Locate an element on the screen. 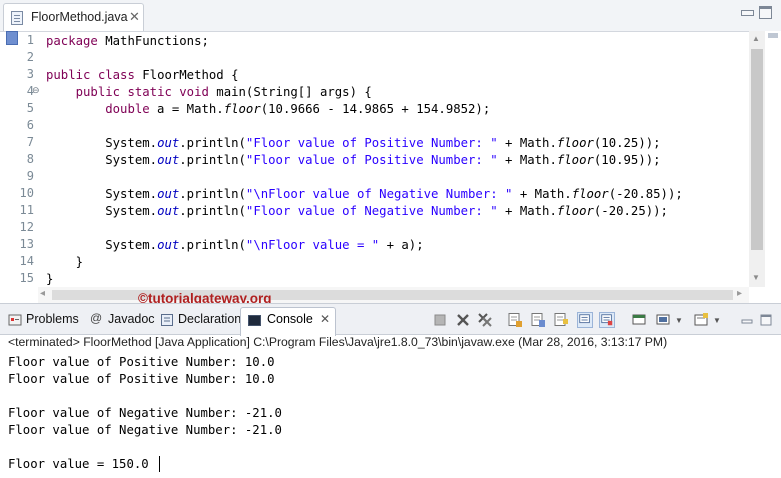  console-output-line: Floor value of Negative Number: -21.0 is located at coordinates (145, 430).